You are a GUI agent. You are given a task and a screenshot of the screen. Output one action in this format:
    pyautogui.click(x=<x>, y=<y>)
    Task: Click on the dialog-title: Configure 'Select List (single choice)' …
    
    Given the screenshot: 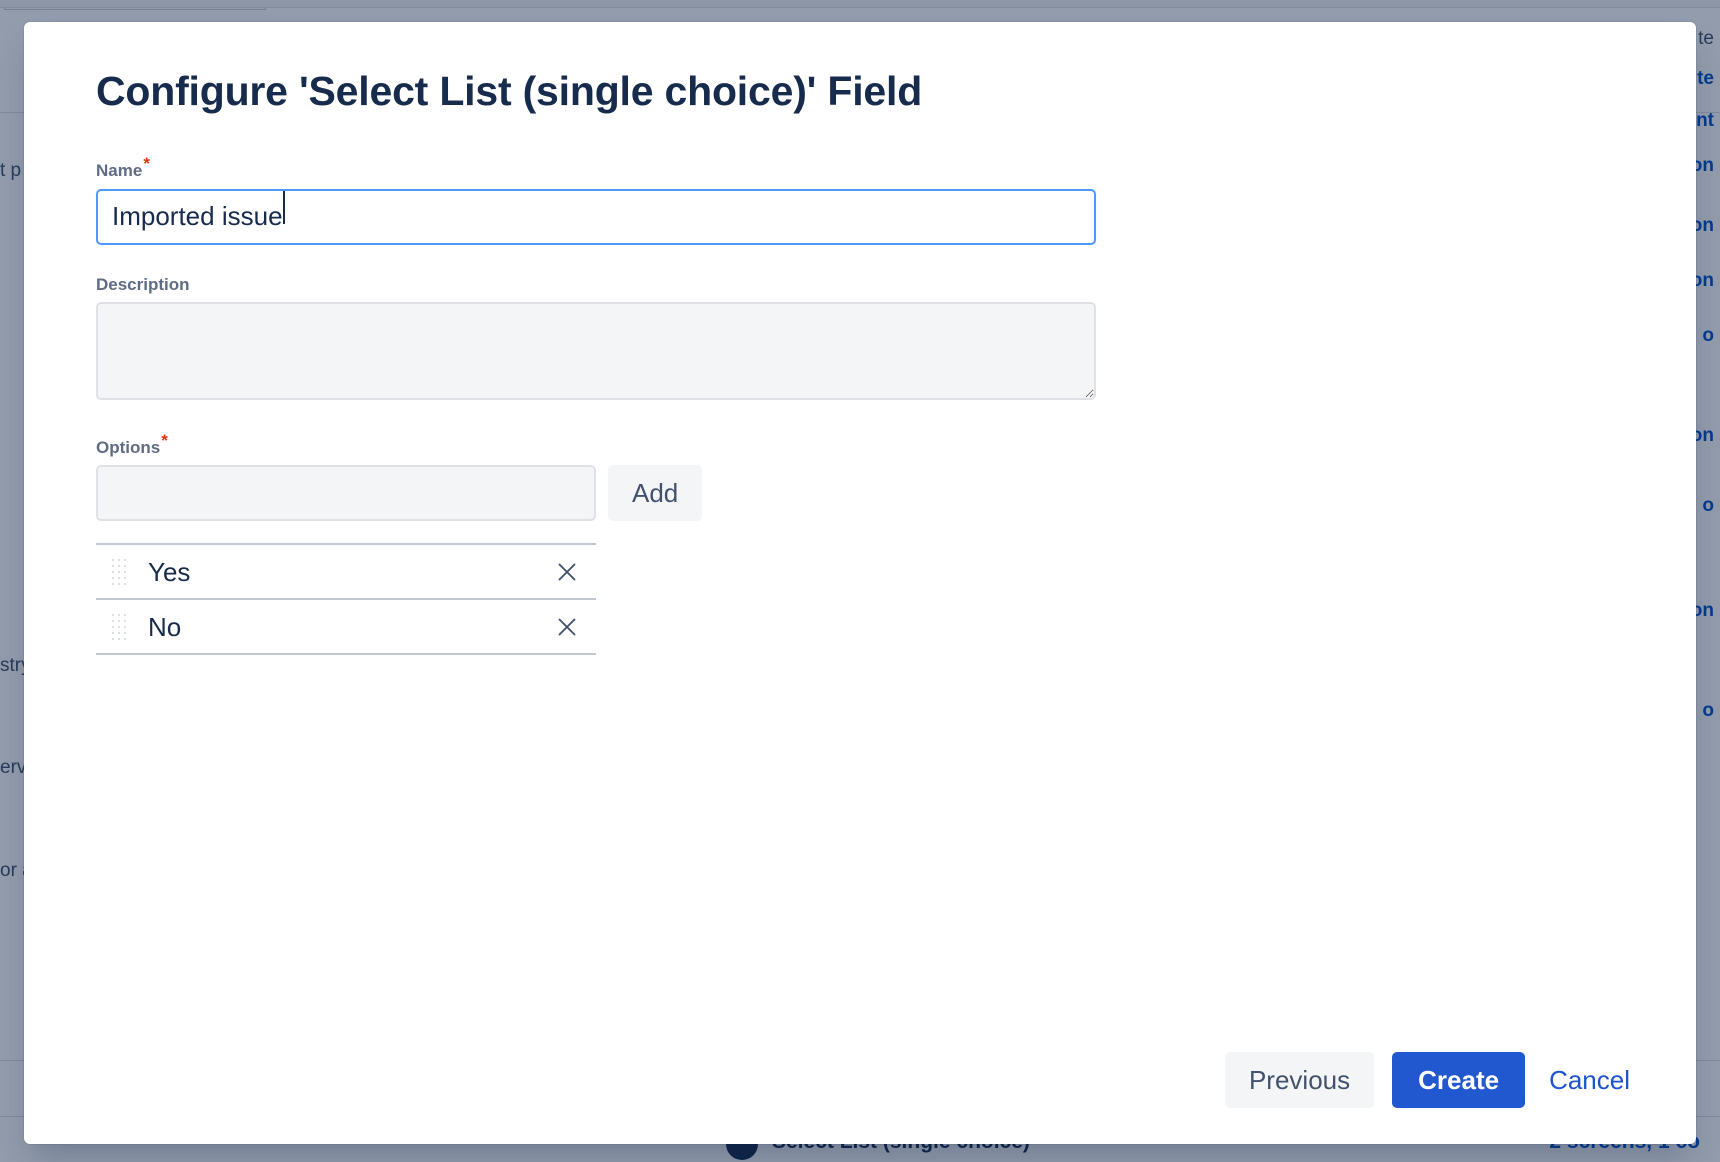 What is the action you would take?
    pyautogui.click(x=509, y=91)
    